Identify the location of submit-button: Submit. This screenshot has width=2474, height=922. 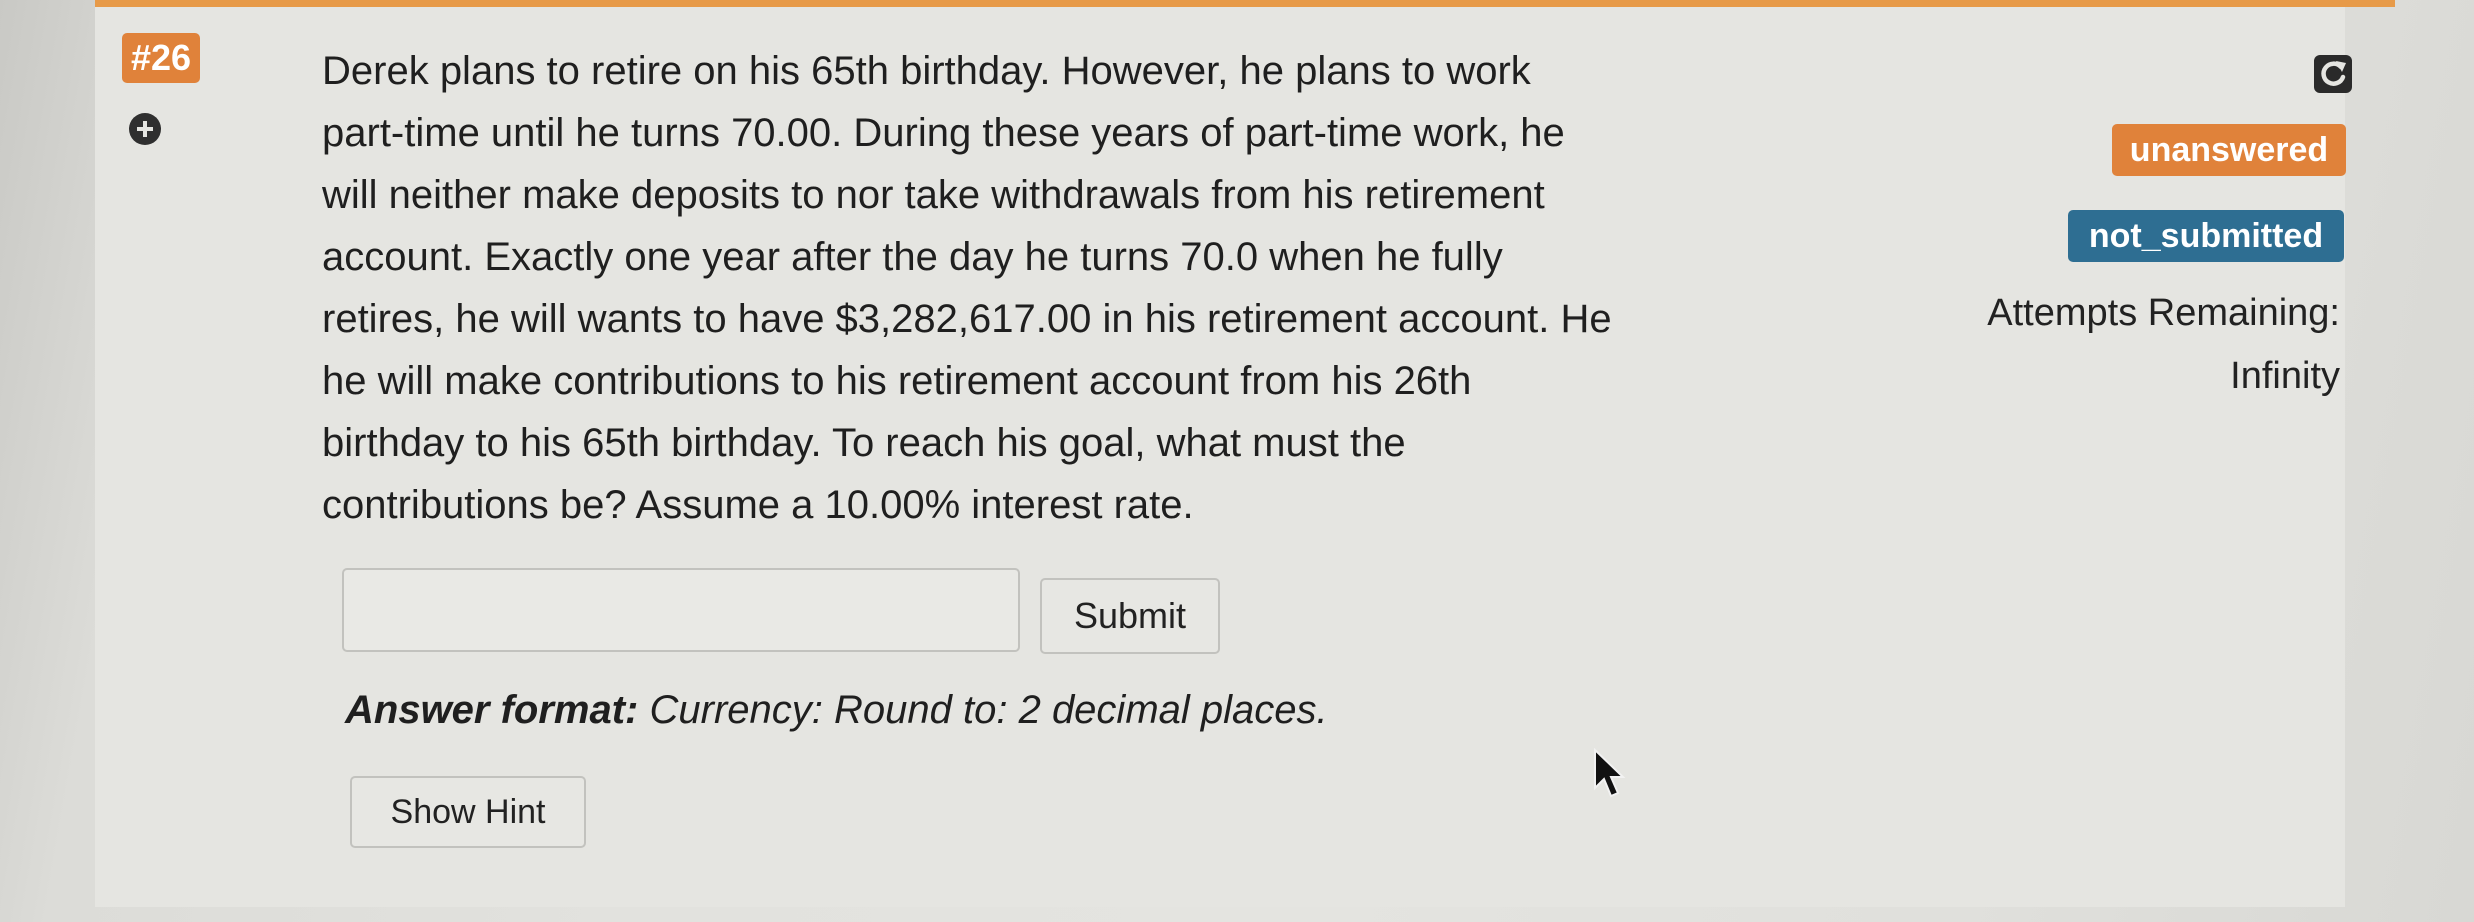
(1130, 616).